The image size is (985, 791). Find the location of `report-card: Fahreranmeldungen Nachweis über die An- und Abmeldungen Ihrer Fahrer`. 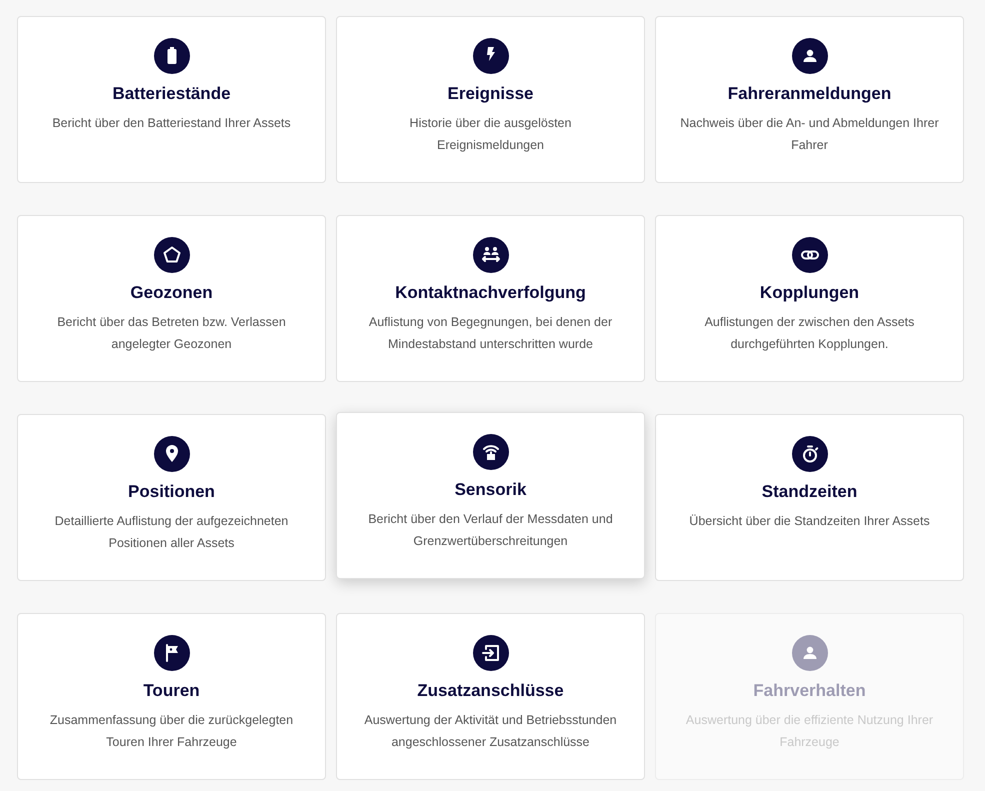

report-card: Fahreranmeldungen Nachweis über die An- und Abmeldungen Ihrer Fahrer is located at coordinates (809, 99).